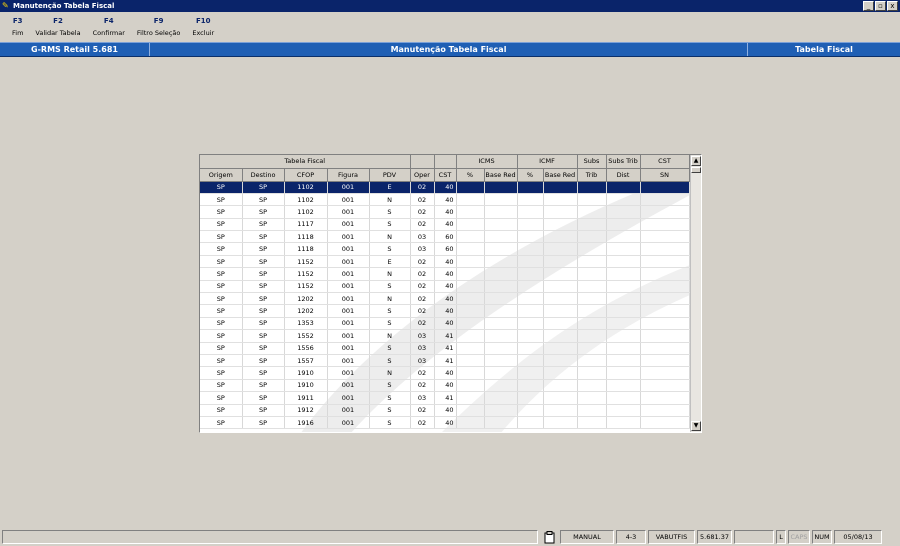 Image resolution: width=900 pixels, height=546 pixels. I want to click on table-cell: 1552, so click(306, 336).